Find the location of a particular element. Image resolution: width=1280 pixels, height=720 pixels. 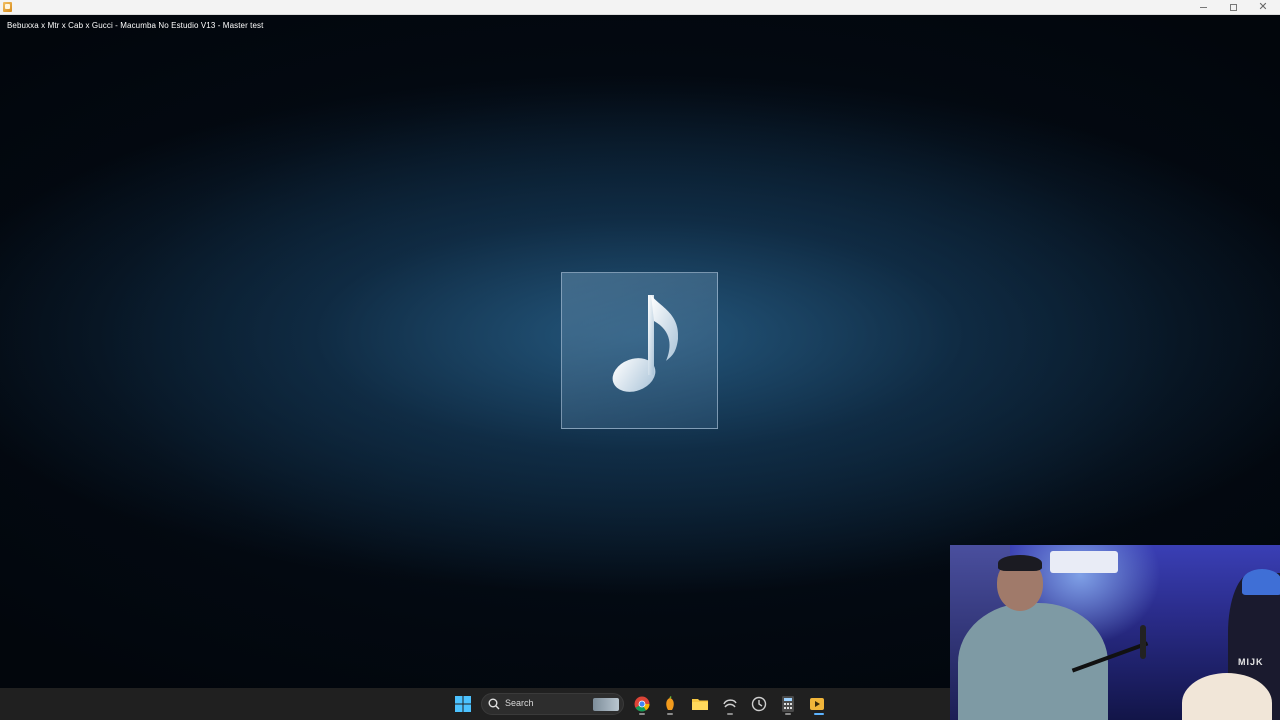

search-highlight-art is located at coordinates (606, 704).